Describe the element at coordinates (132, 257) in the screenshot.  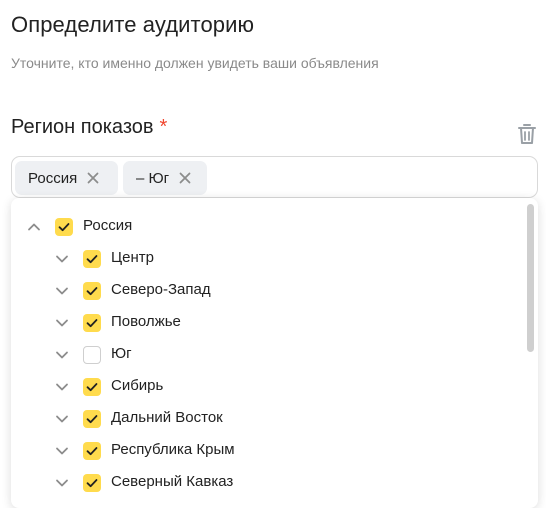
I see `tree-item-label: Центр` at that location.